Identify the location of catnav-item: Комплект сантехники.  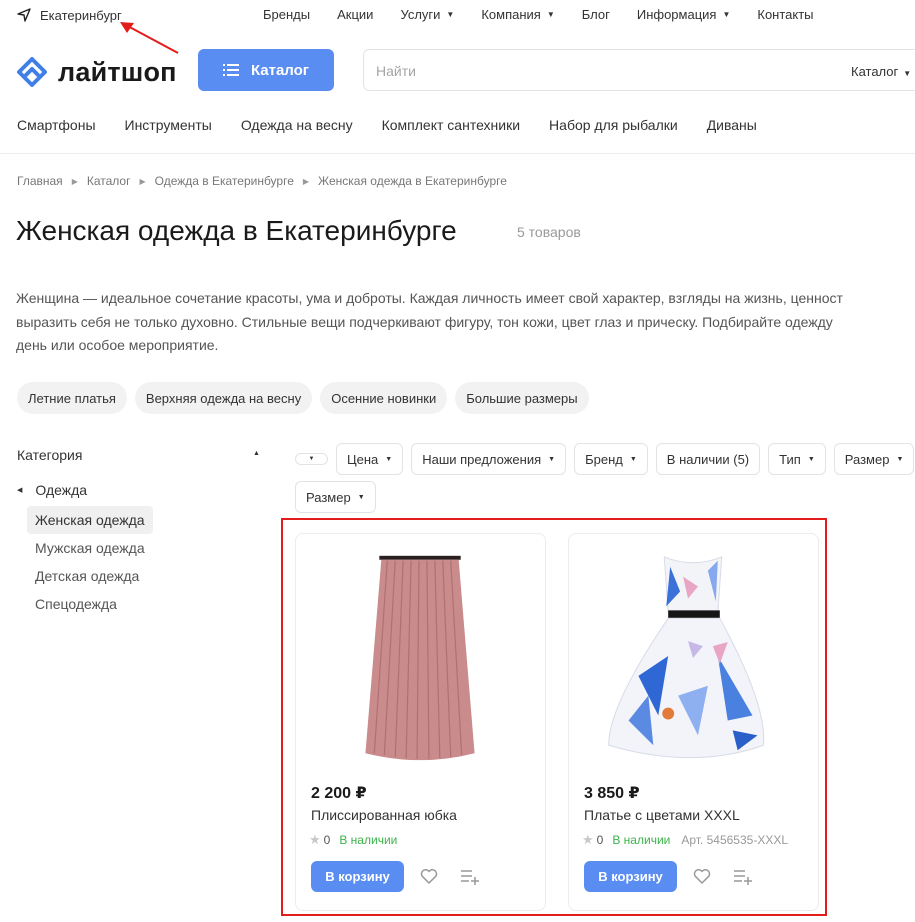
(451, 125).